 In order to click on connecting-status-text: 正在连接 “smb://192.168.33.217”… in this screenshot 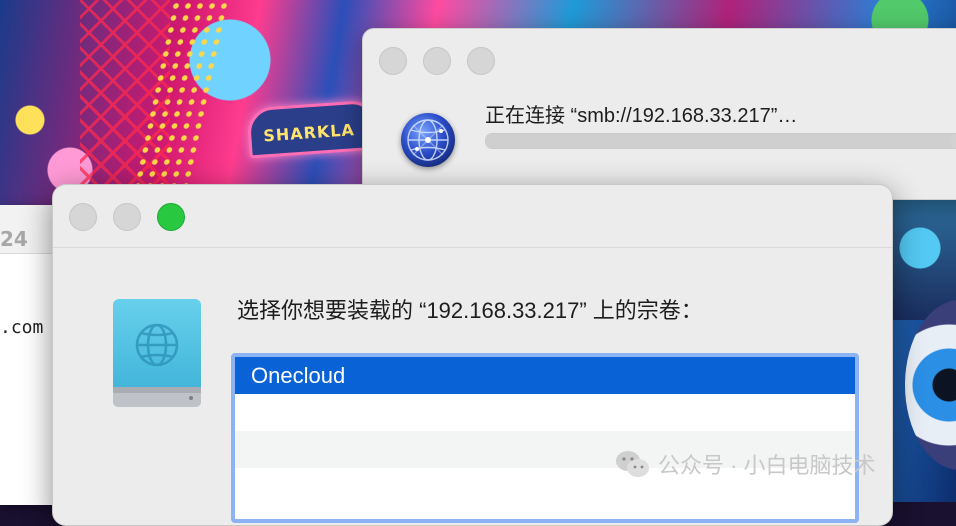, I will do `click(641, 116)`.